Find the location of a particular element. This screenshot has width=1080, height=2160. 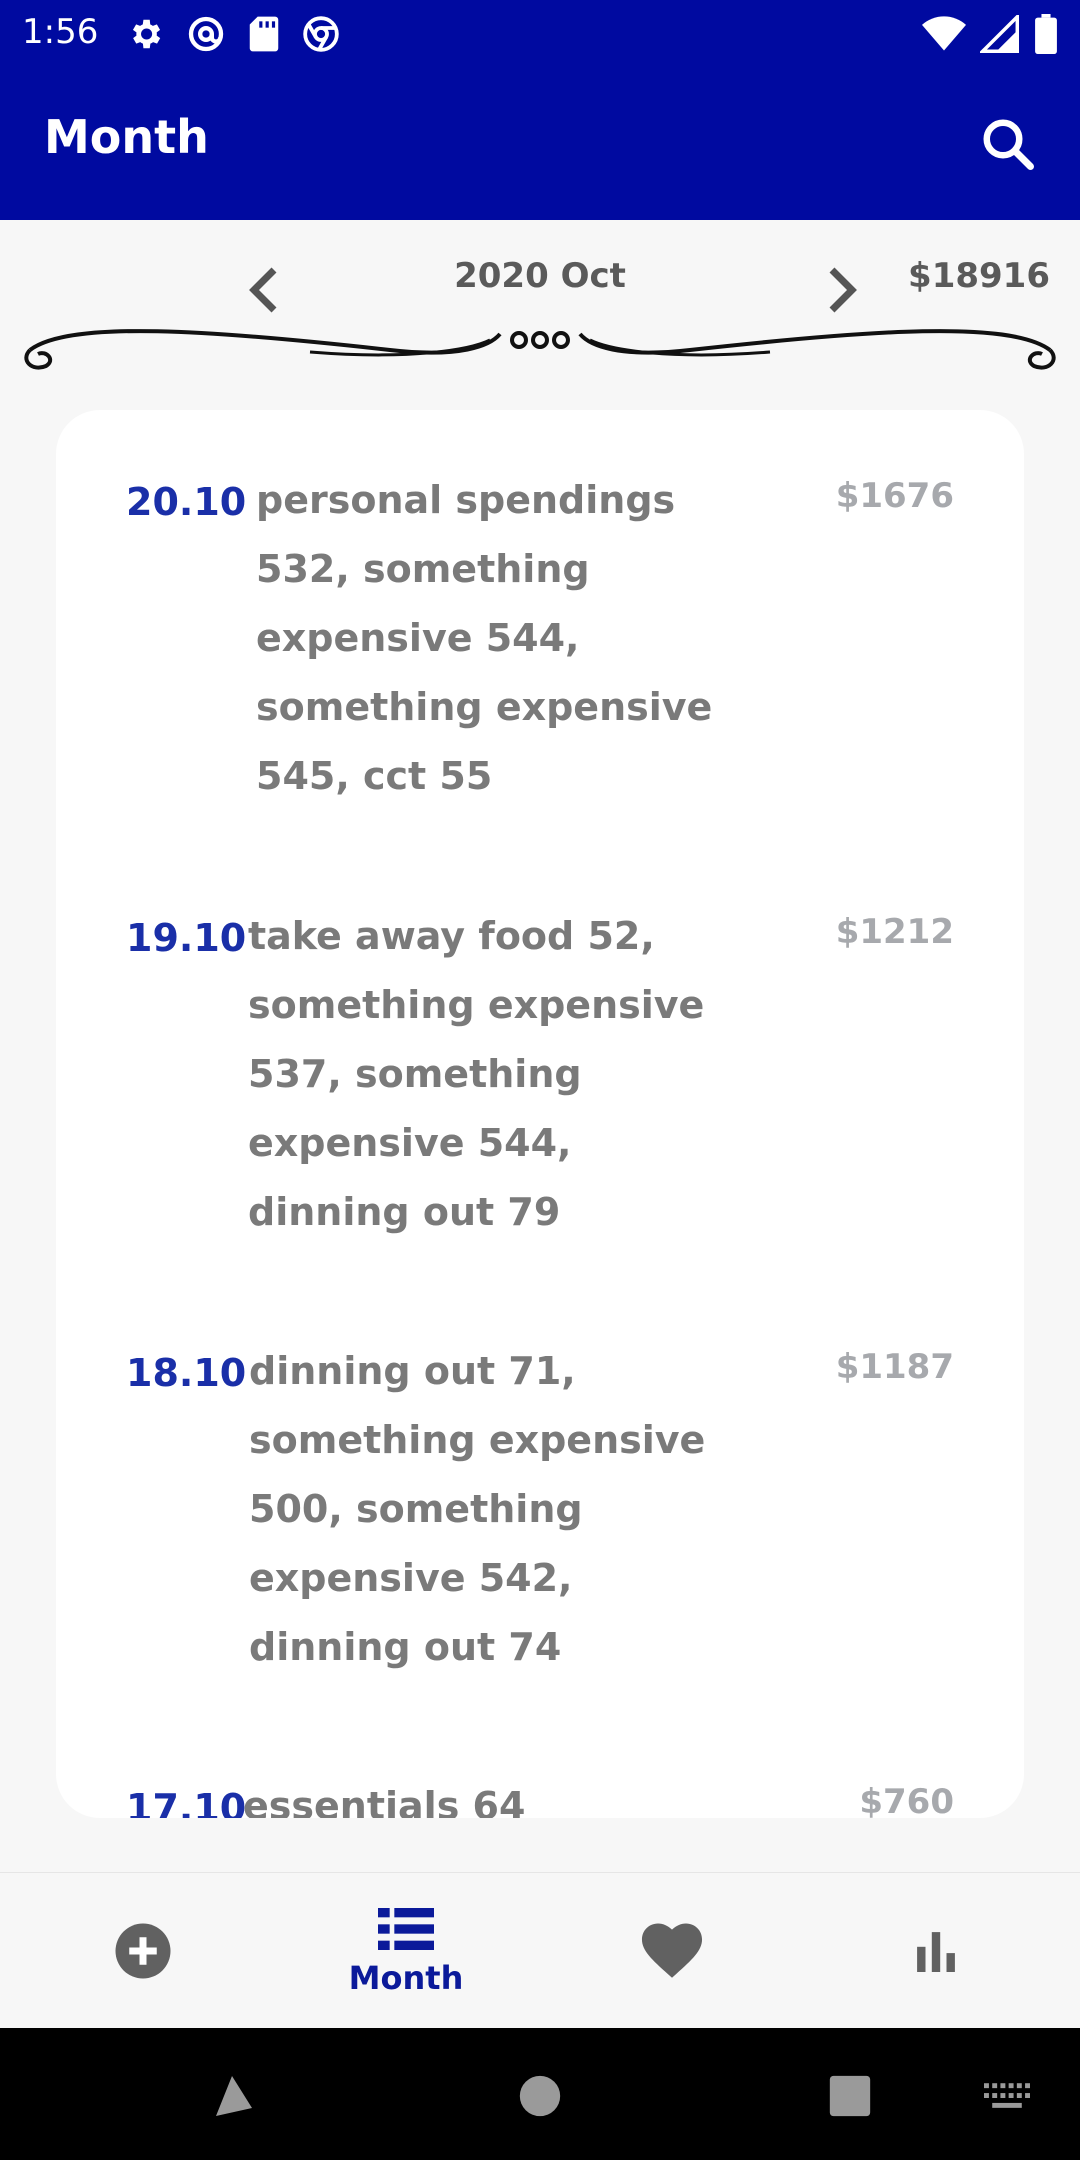

recents-square-icon is located at coordinates (850, 2096).